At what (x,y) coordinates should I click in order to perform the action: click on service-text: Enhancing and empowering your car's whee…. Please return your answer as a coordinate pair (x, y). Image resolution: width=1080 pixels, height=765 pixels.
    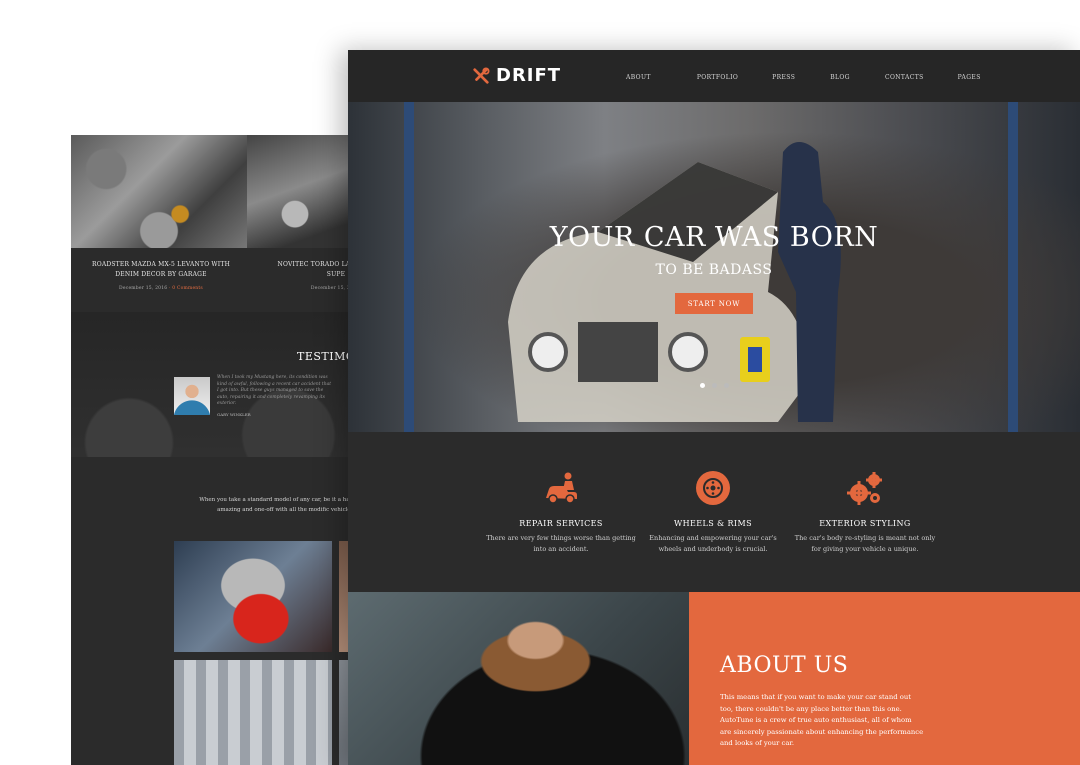
    Looking at the image, I should click on (713, 543).